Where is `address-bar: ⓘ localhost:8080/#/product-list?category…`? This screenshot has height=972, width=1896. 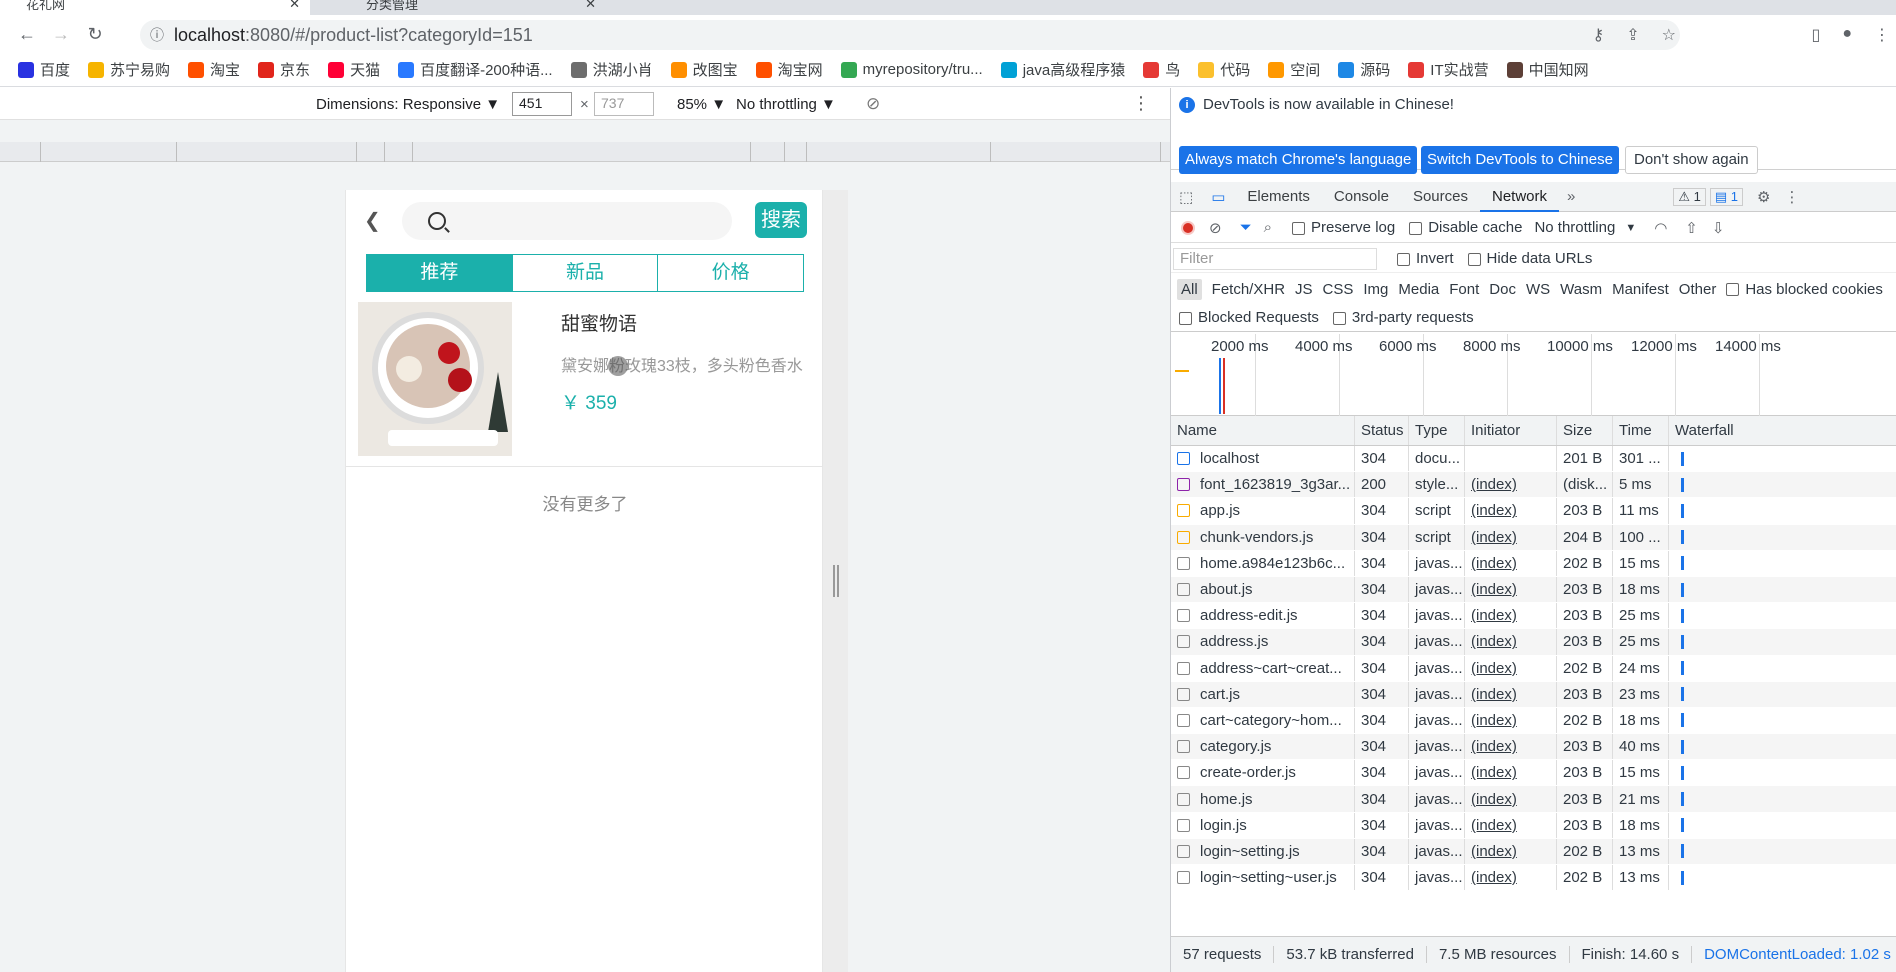 address-bar: ⓘ localhost:8080/#/product-list?category… is located at coordinates (910, 35).